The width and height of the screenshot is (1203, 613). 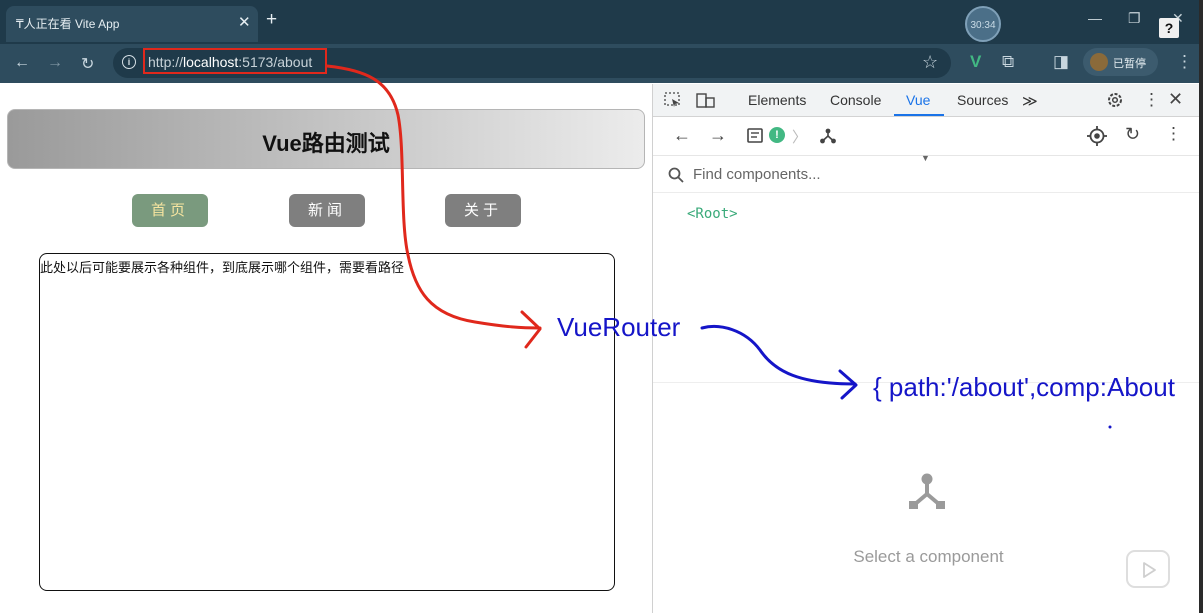 What do you see at coordinates (244, 22) in the screenshot?
I see `close-tab-icon: ✕` at bounding box center [244, 22].